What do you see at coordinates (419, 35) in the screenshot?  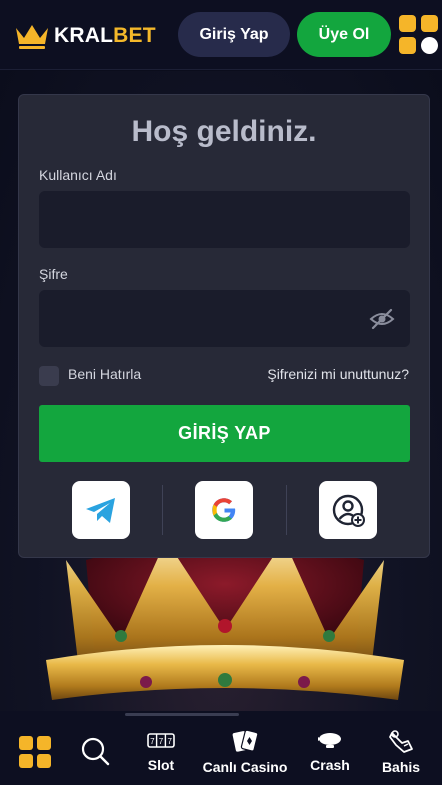 I see `apps-menu-icon` at bounding box center [419, 35].